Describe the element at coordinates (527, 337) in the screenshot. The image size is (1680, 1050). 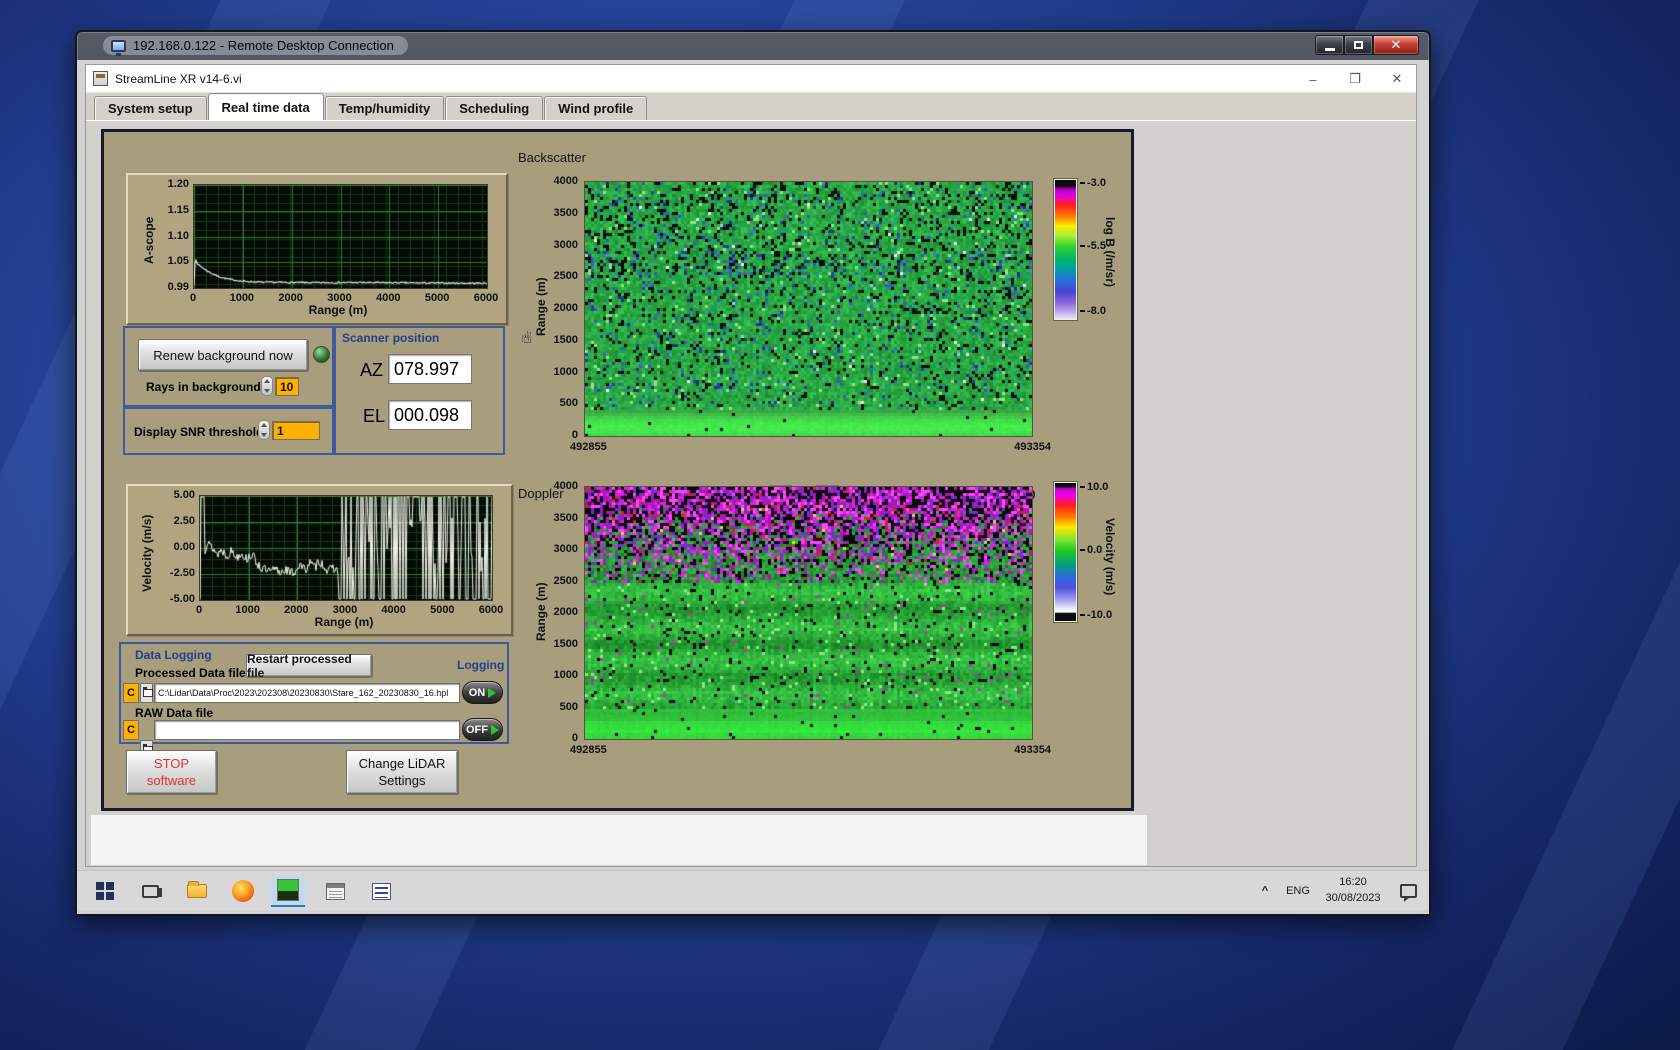
I see `mouse-cursor: ☝` at that location.